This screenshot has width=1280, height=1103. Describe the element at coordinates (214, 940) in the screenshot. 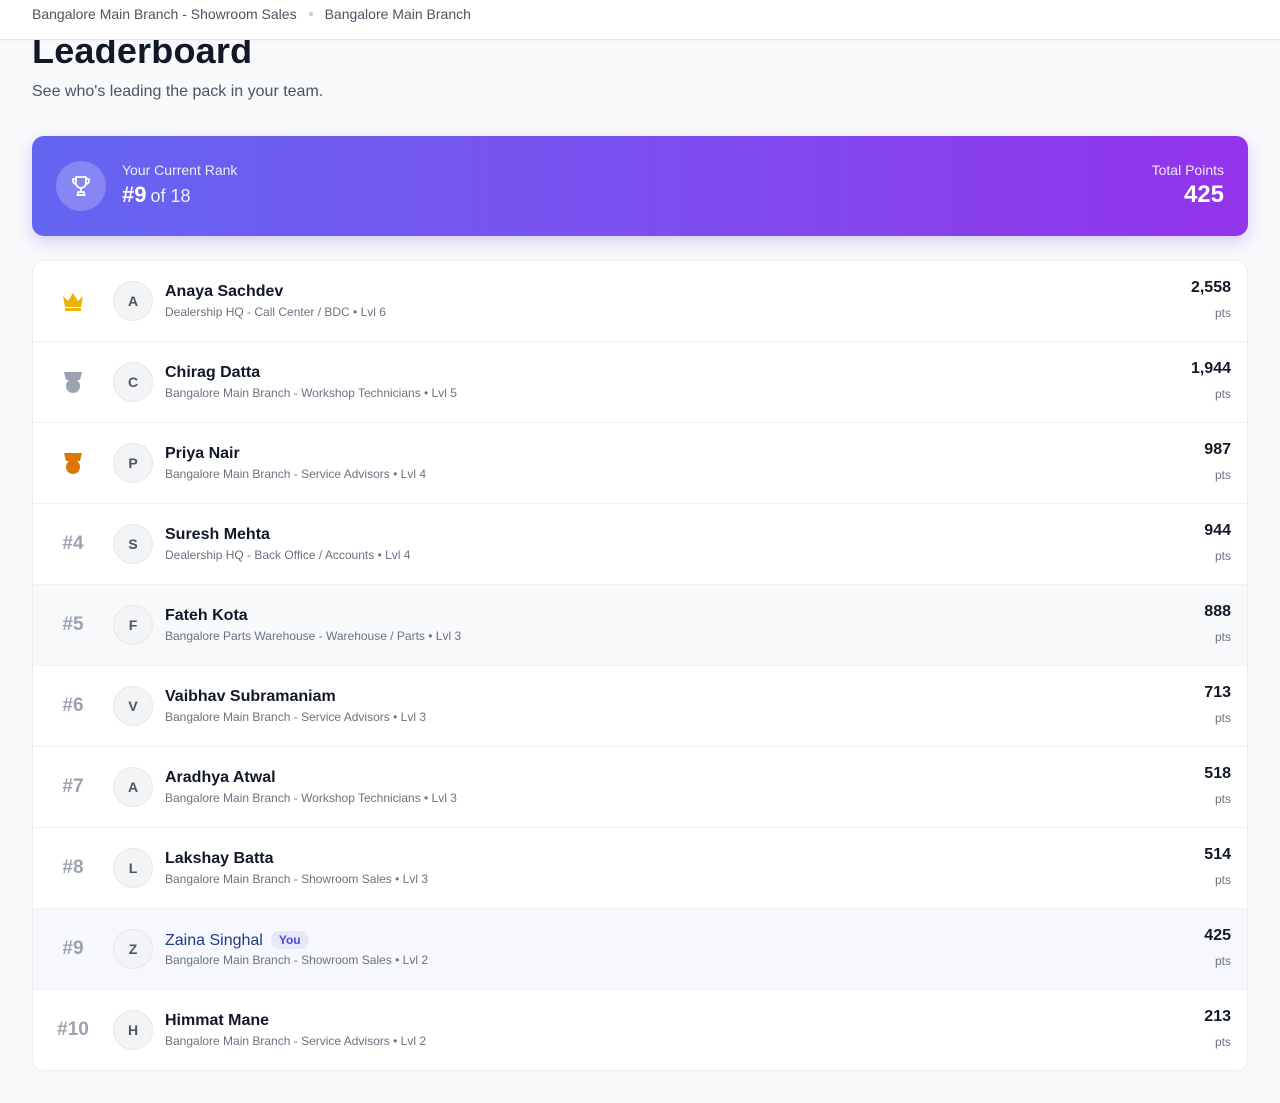

I see `user-name: Zaina Singhal` at that location.